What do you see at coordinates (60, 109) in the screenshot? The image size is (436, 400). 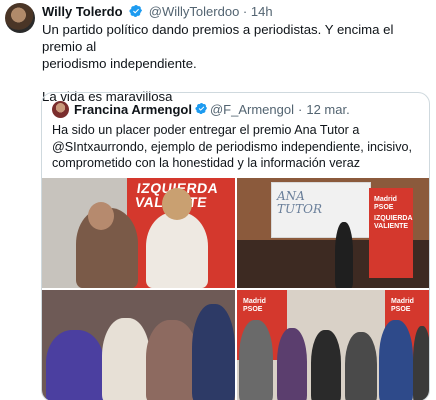 I see `quoted-author-avatar` at bounding box center [60, 109].